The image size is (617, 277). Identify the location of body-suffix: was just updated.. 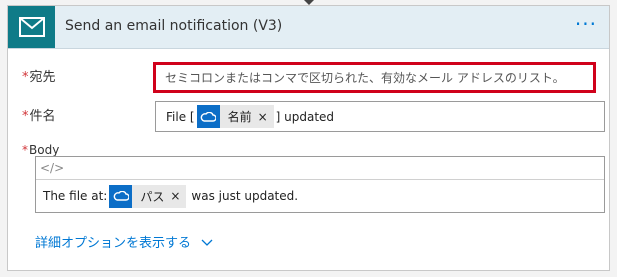
(245, 196).